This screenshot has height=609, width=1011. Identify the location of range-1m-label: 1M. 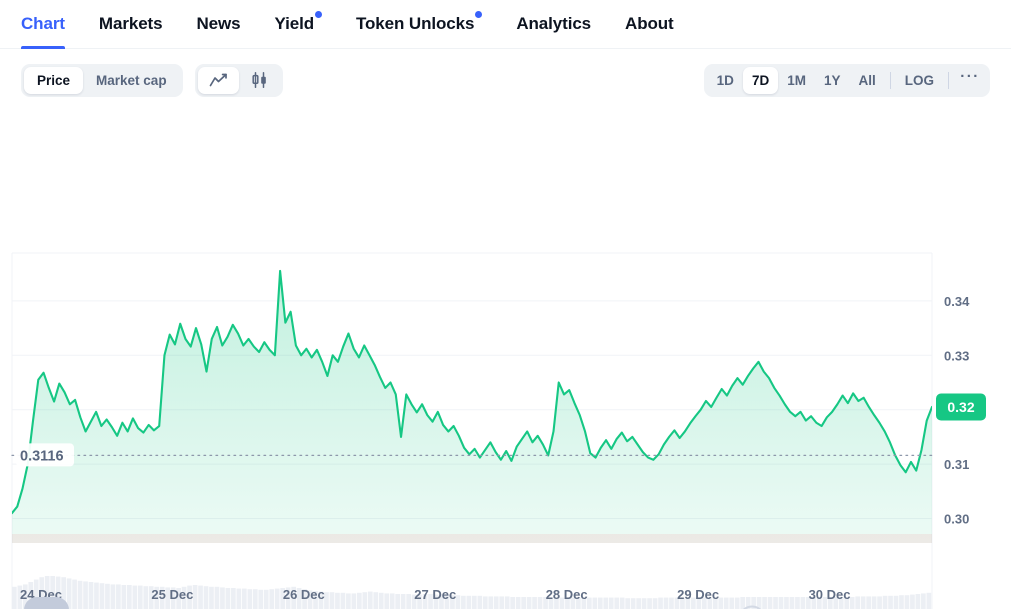
(796, 80).